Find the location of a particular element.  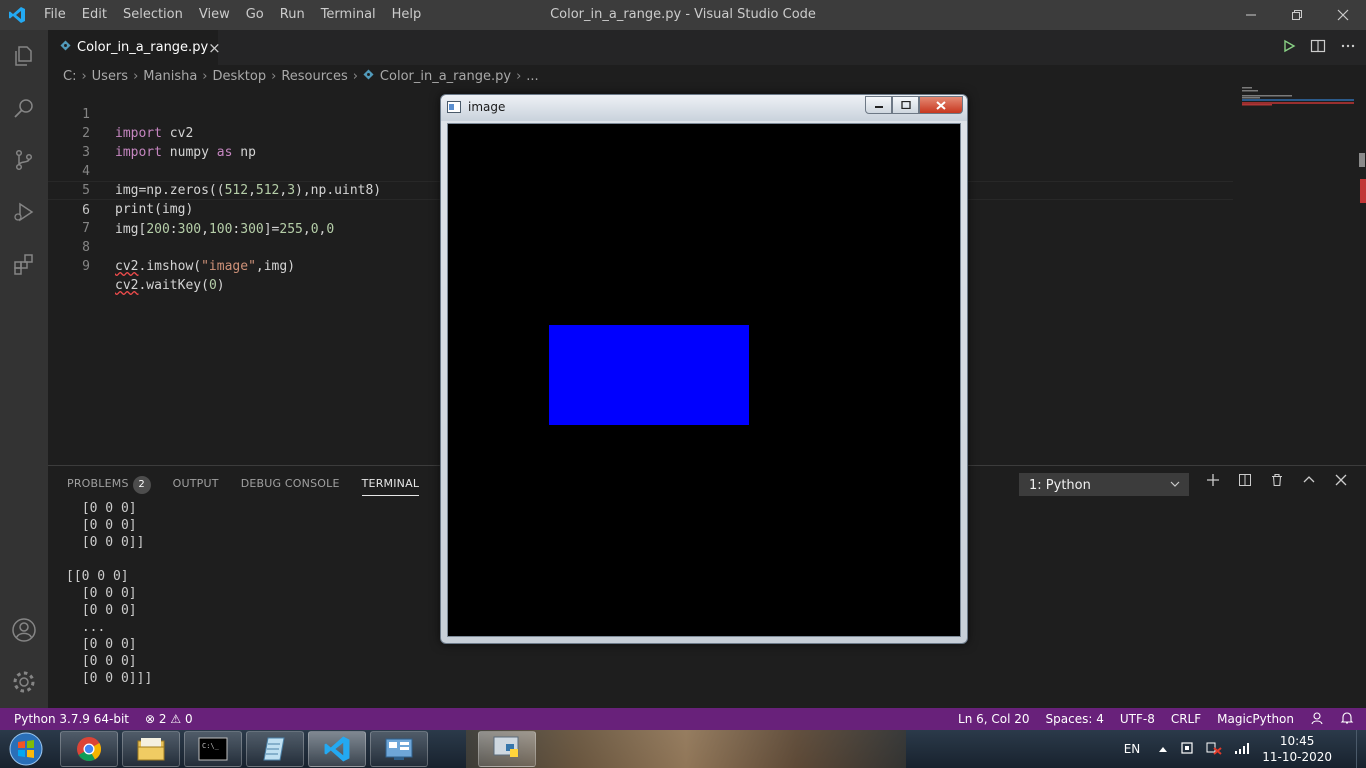

device-icon is located at coordinates (1187, 749).